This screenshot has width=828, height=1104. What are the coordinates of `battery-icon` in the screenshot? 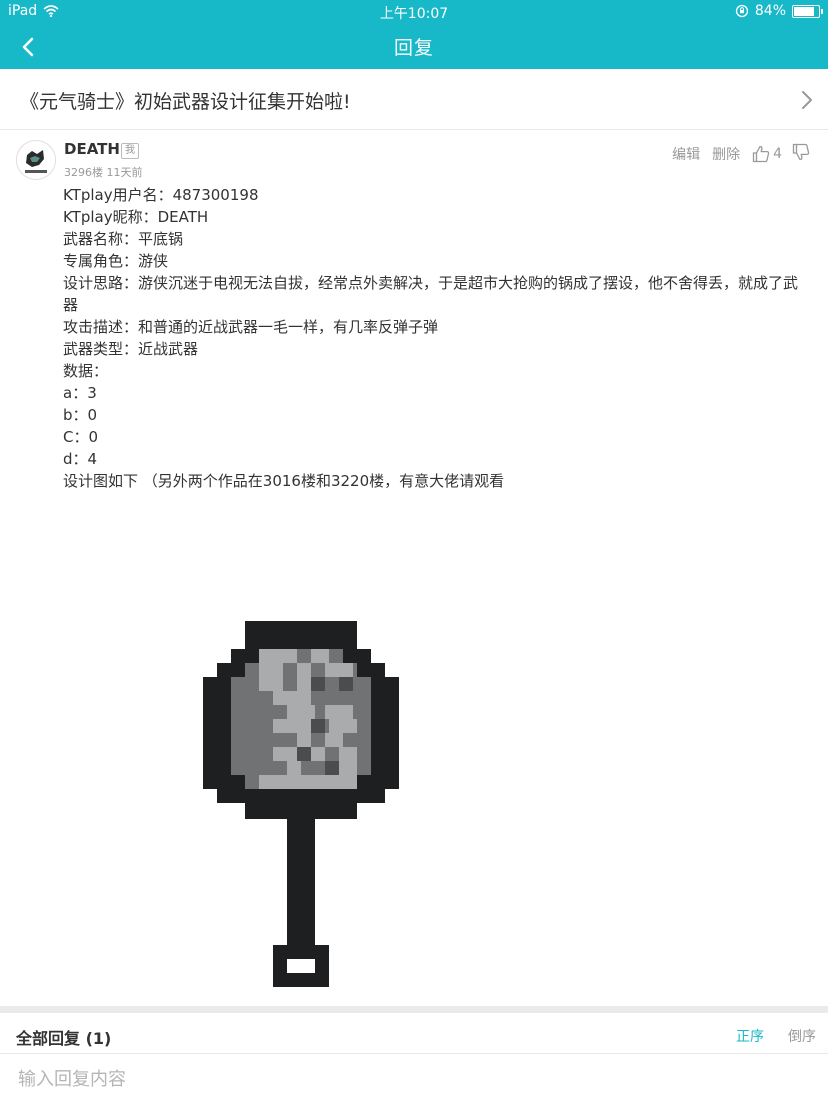 It's located at (807, 11).